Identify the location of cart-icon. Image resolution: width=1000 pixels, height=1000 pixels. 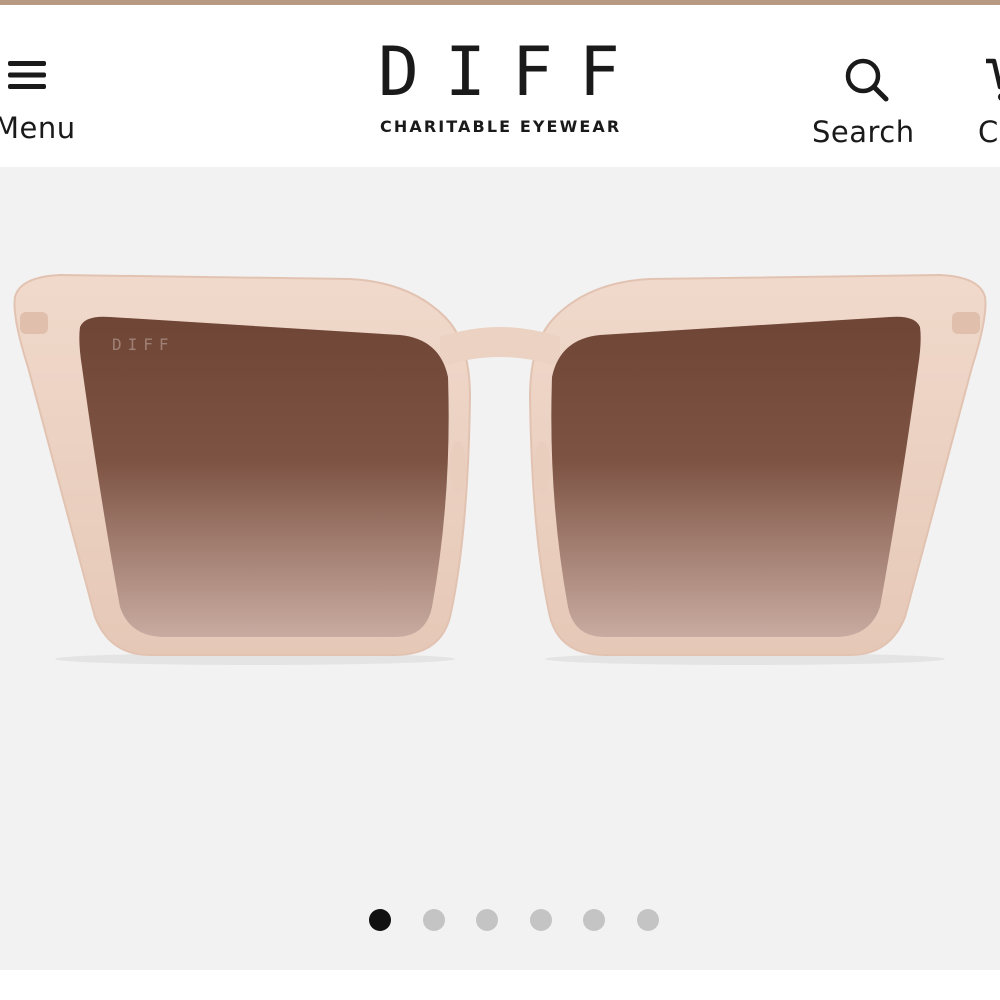
(993, 79).